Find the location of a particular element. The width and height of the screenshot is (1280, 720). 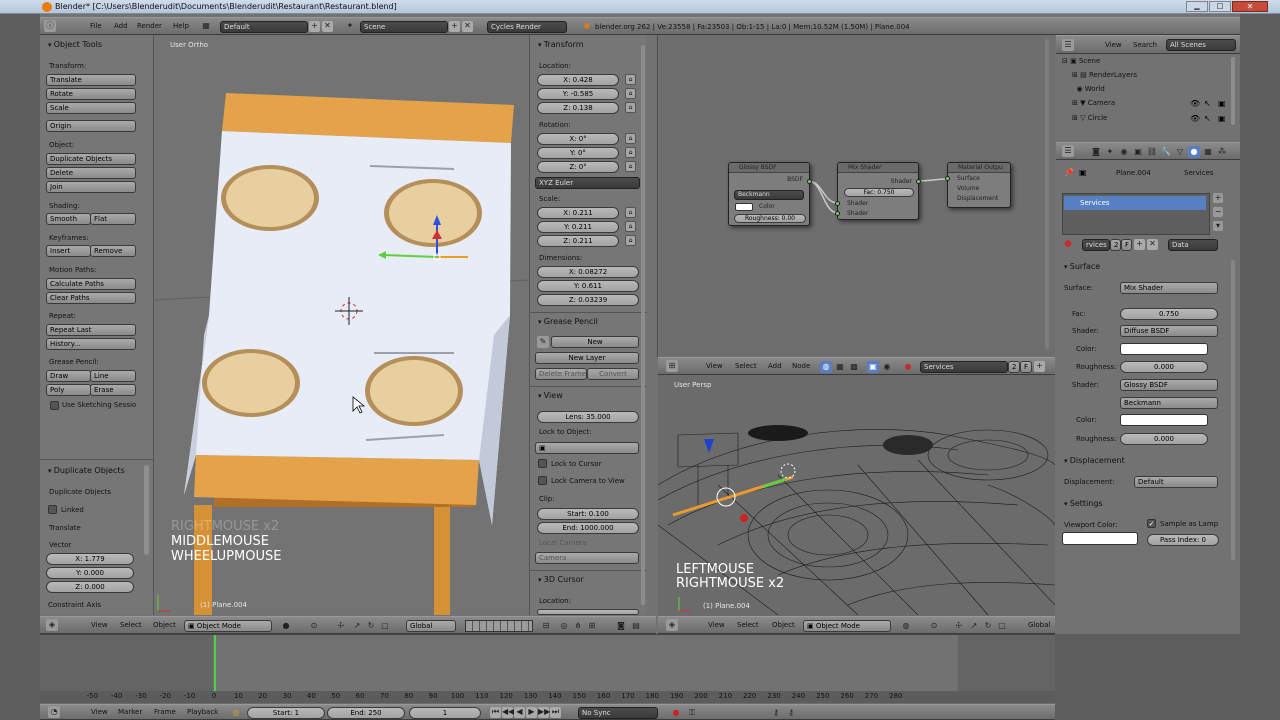

eye-icon-camera: 👁 is located at coordinates (1195, 103).